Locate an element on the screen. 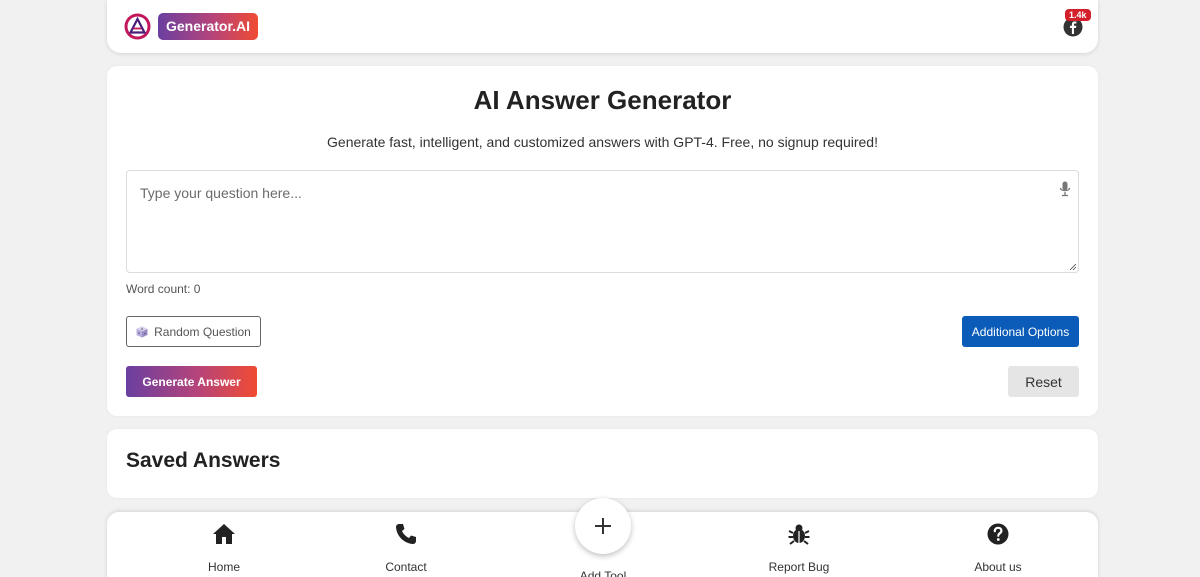 The image size is (1200, 577). saved-answers-card: Saved Answers is located at coordinates (602, 463).